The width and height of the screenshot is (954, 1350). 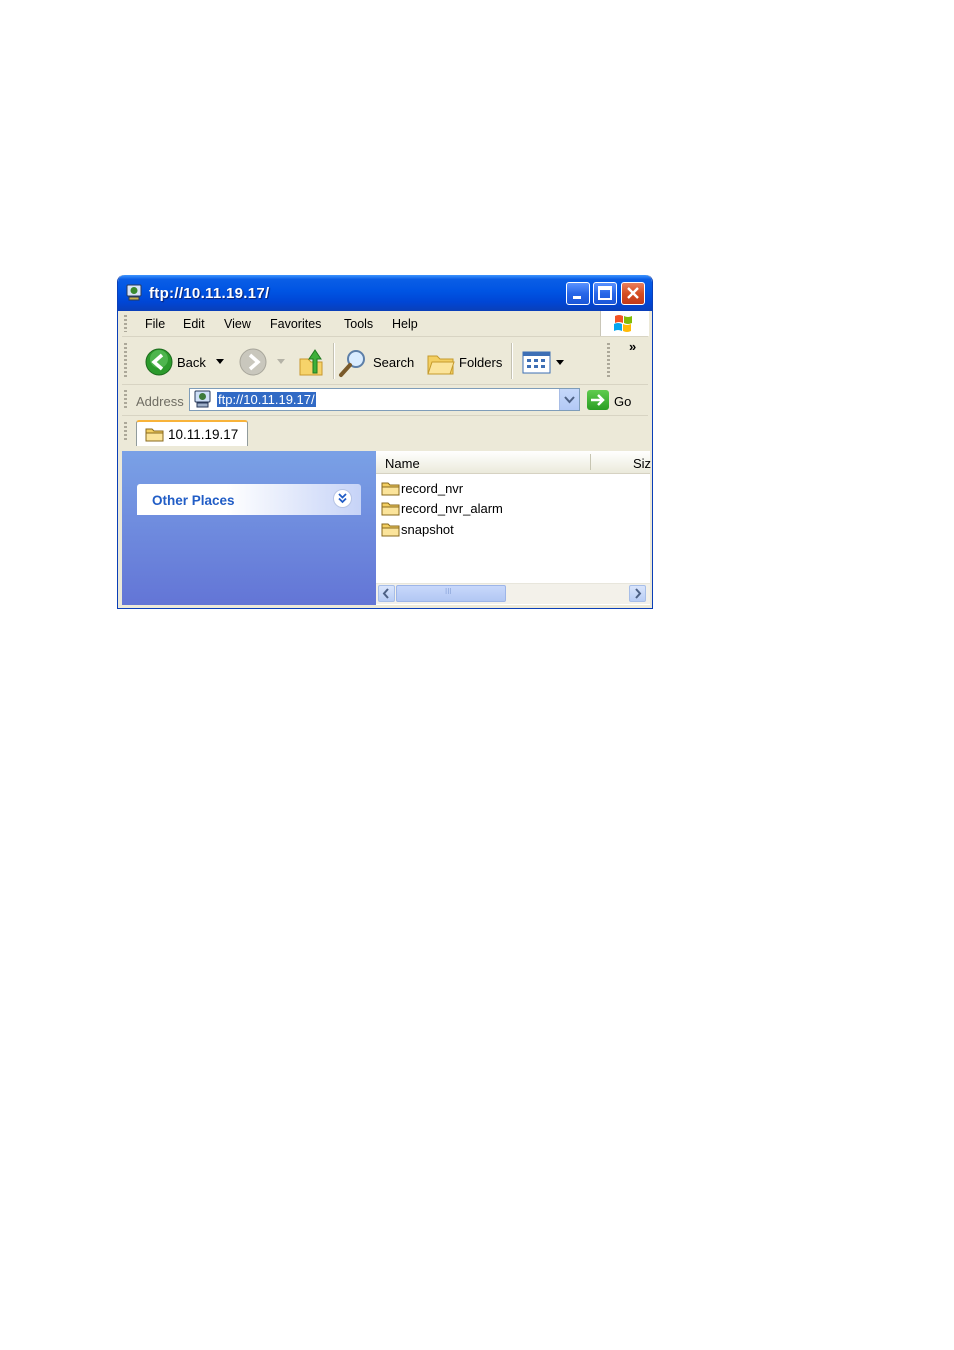 What do you see at coordinates (642, 463) in the screenshot?
I see `column-size-header: Siz` at bounding box center [642, 463].